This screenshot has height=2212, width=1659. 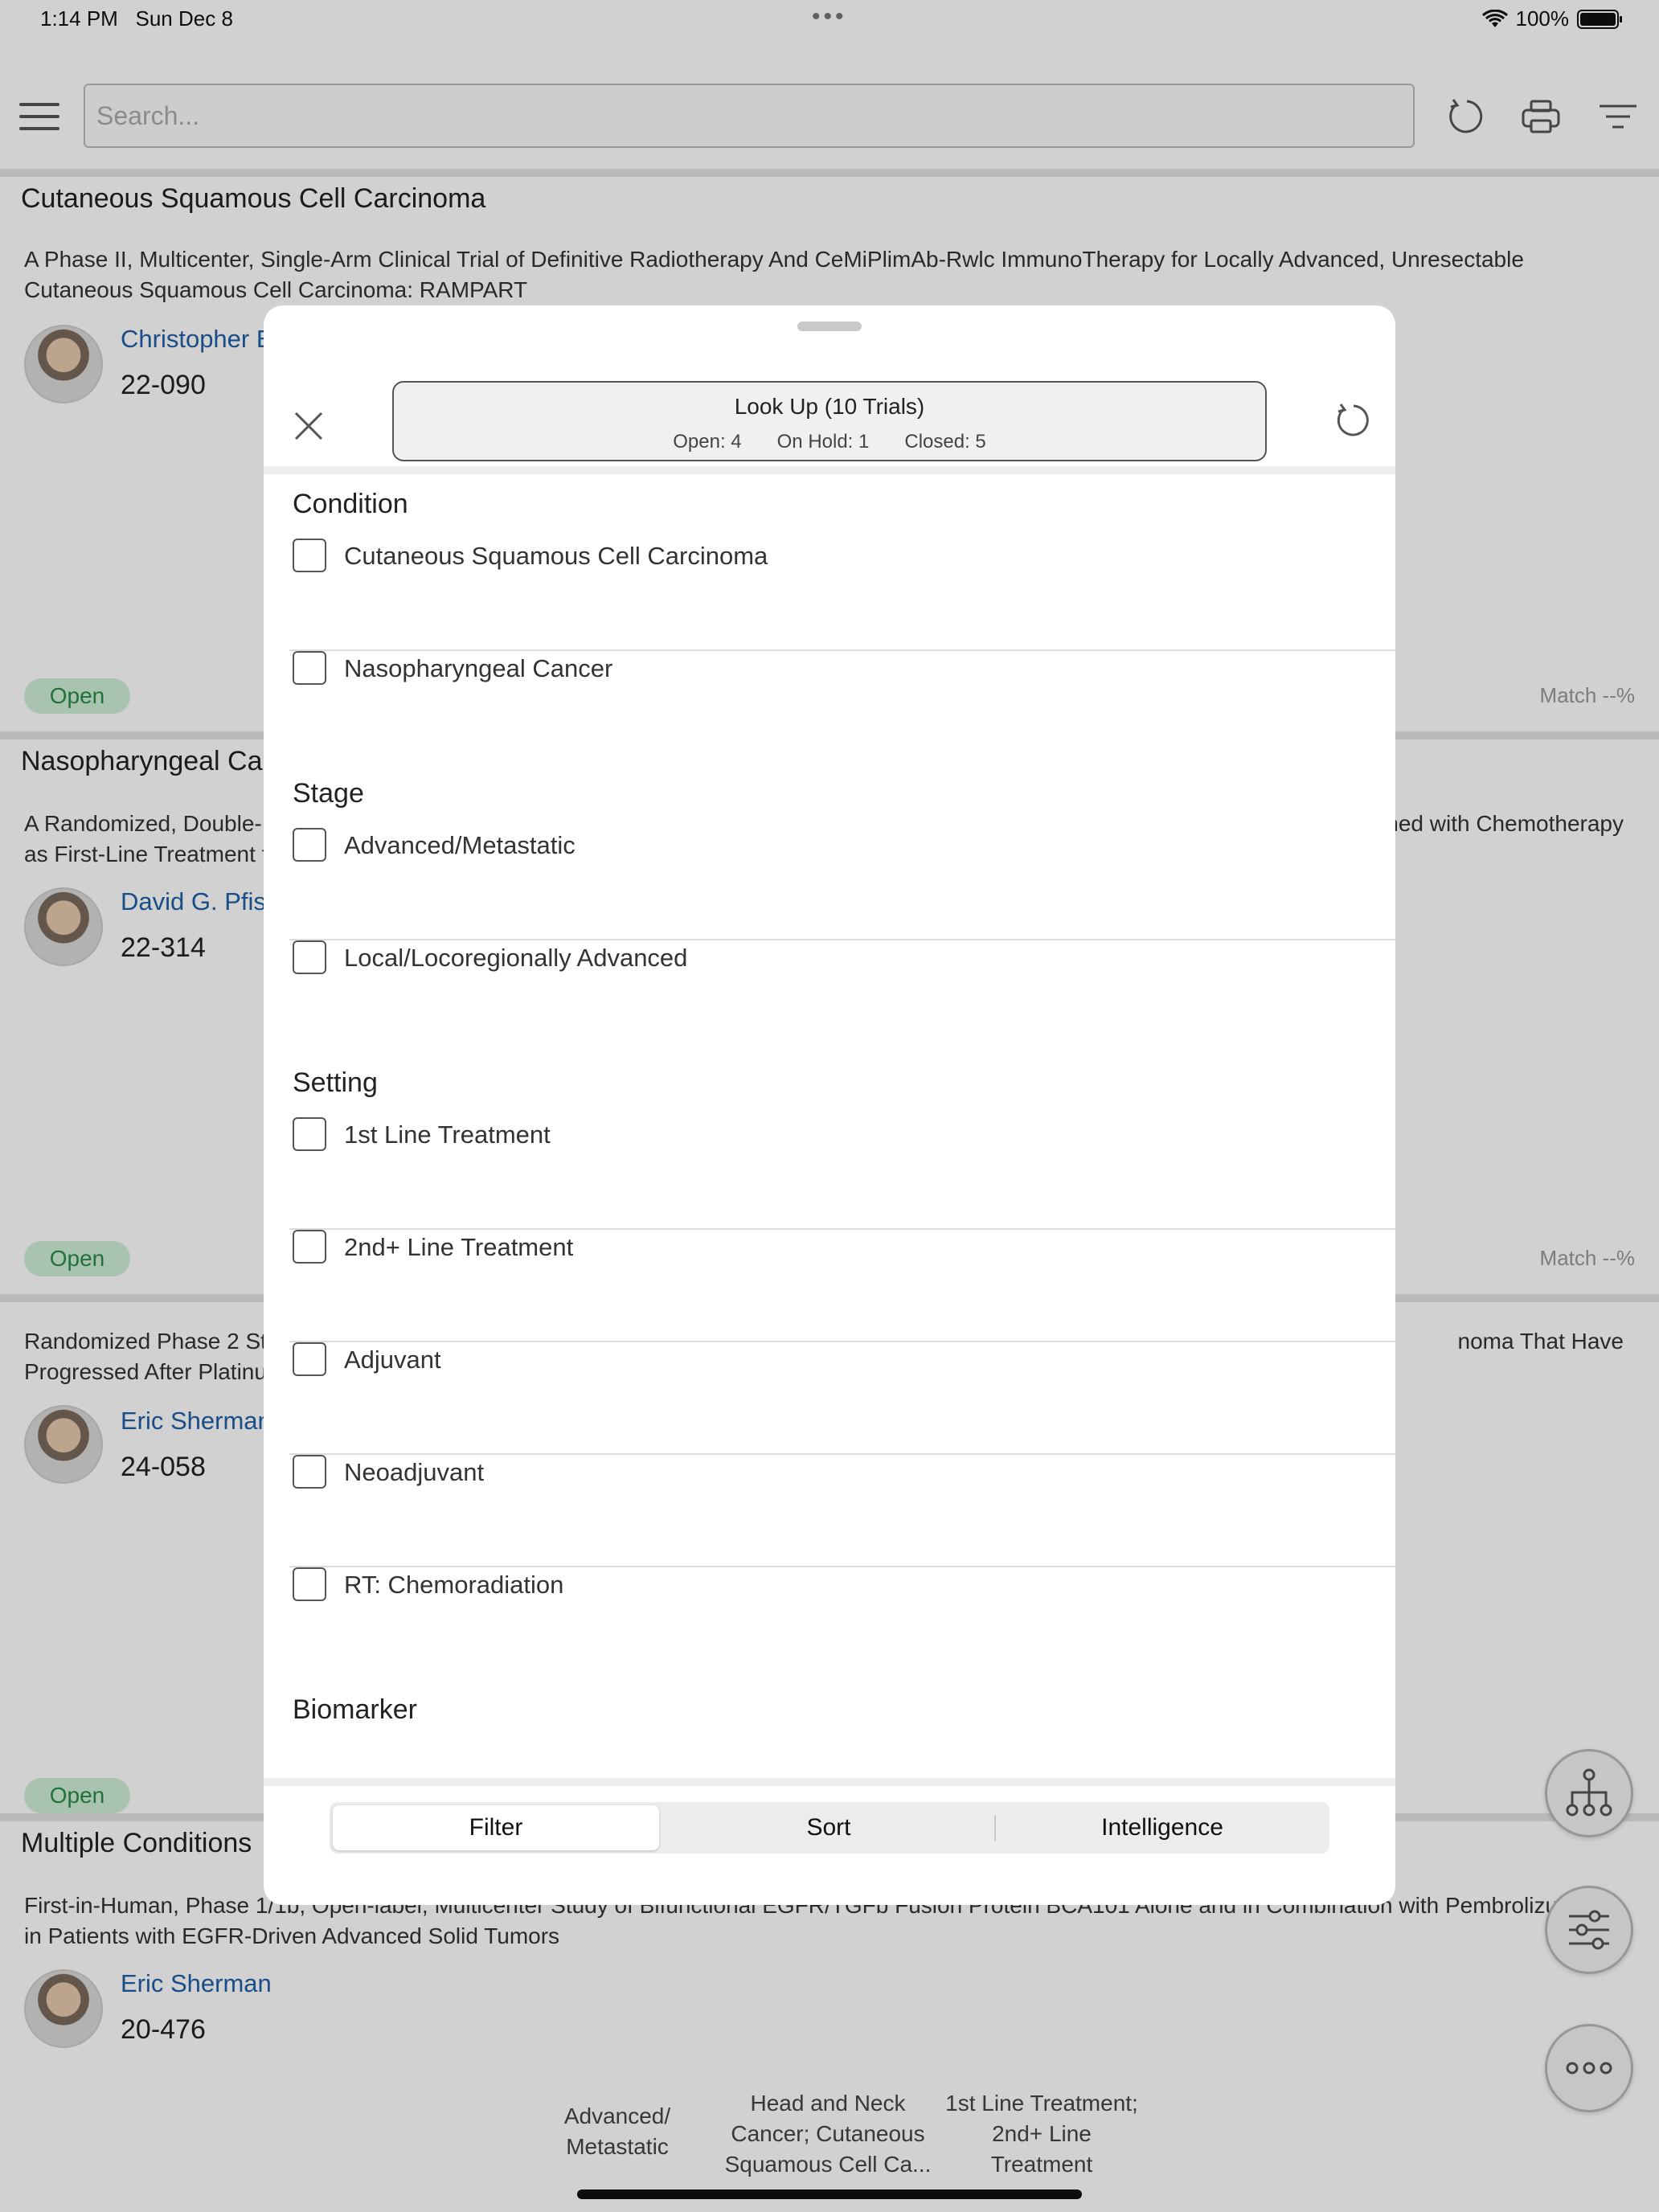 What do you see at coordinates (829, 406) in the screenshot?
I see `lookup-title: Look Up (10 Trials)` at bounding box center [829, 406].